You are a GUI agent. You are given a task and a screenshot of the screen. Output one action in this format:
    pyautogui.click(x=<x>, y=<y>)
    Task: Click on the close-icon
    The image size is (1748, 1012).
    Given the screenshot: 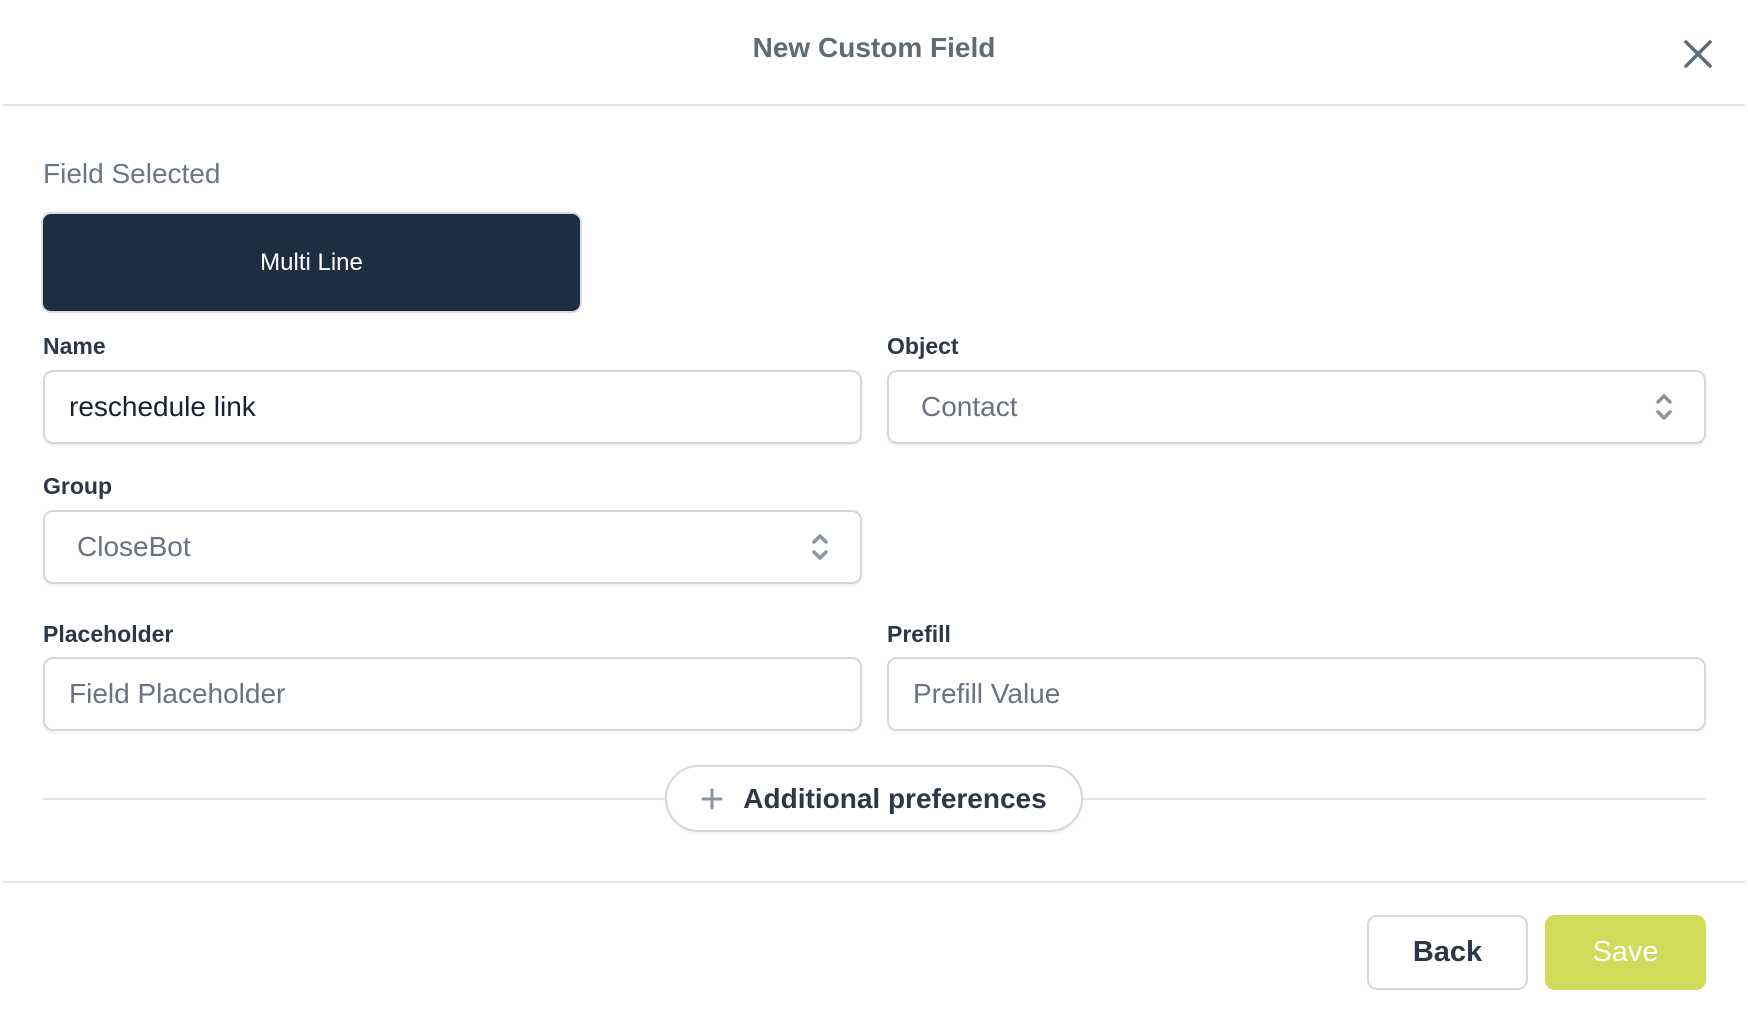 What is the action you would take?
    pyautogui.click(x=1698, y=54)
    